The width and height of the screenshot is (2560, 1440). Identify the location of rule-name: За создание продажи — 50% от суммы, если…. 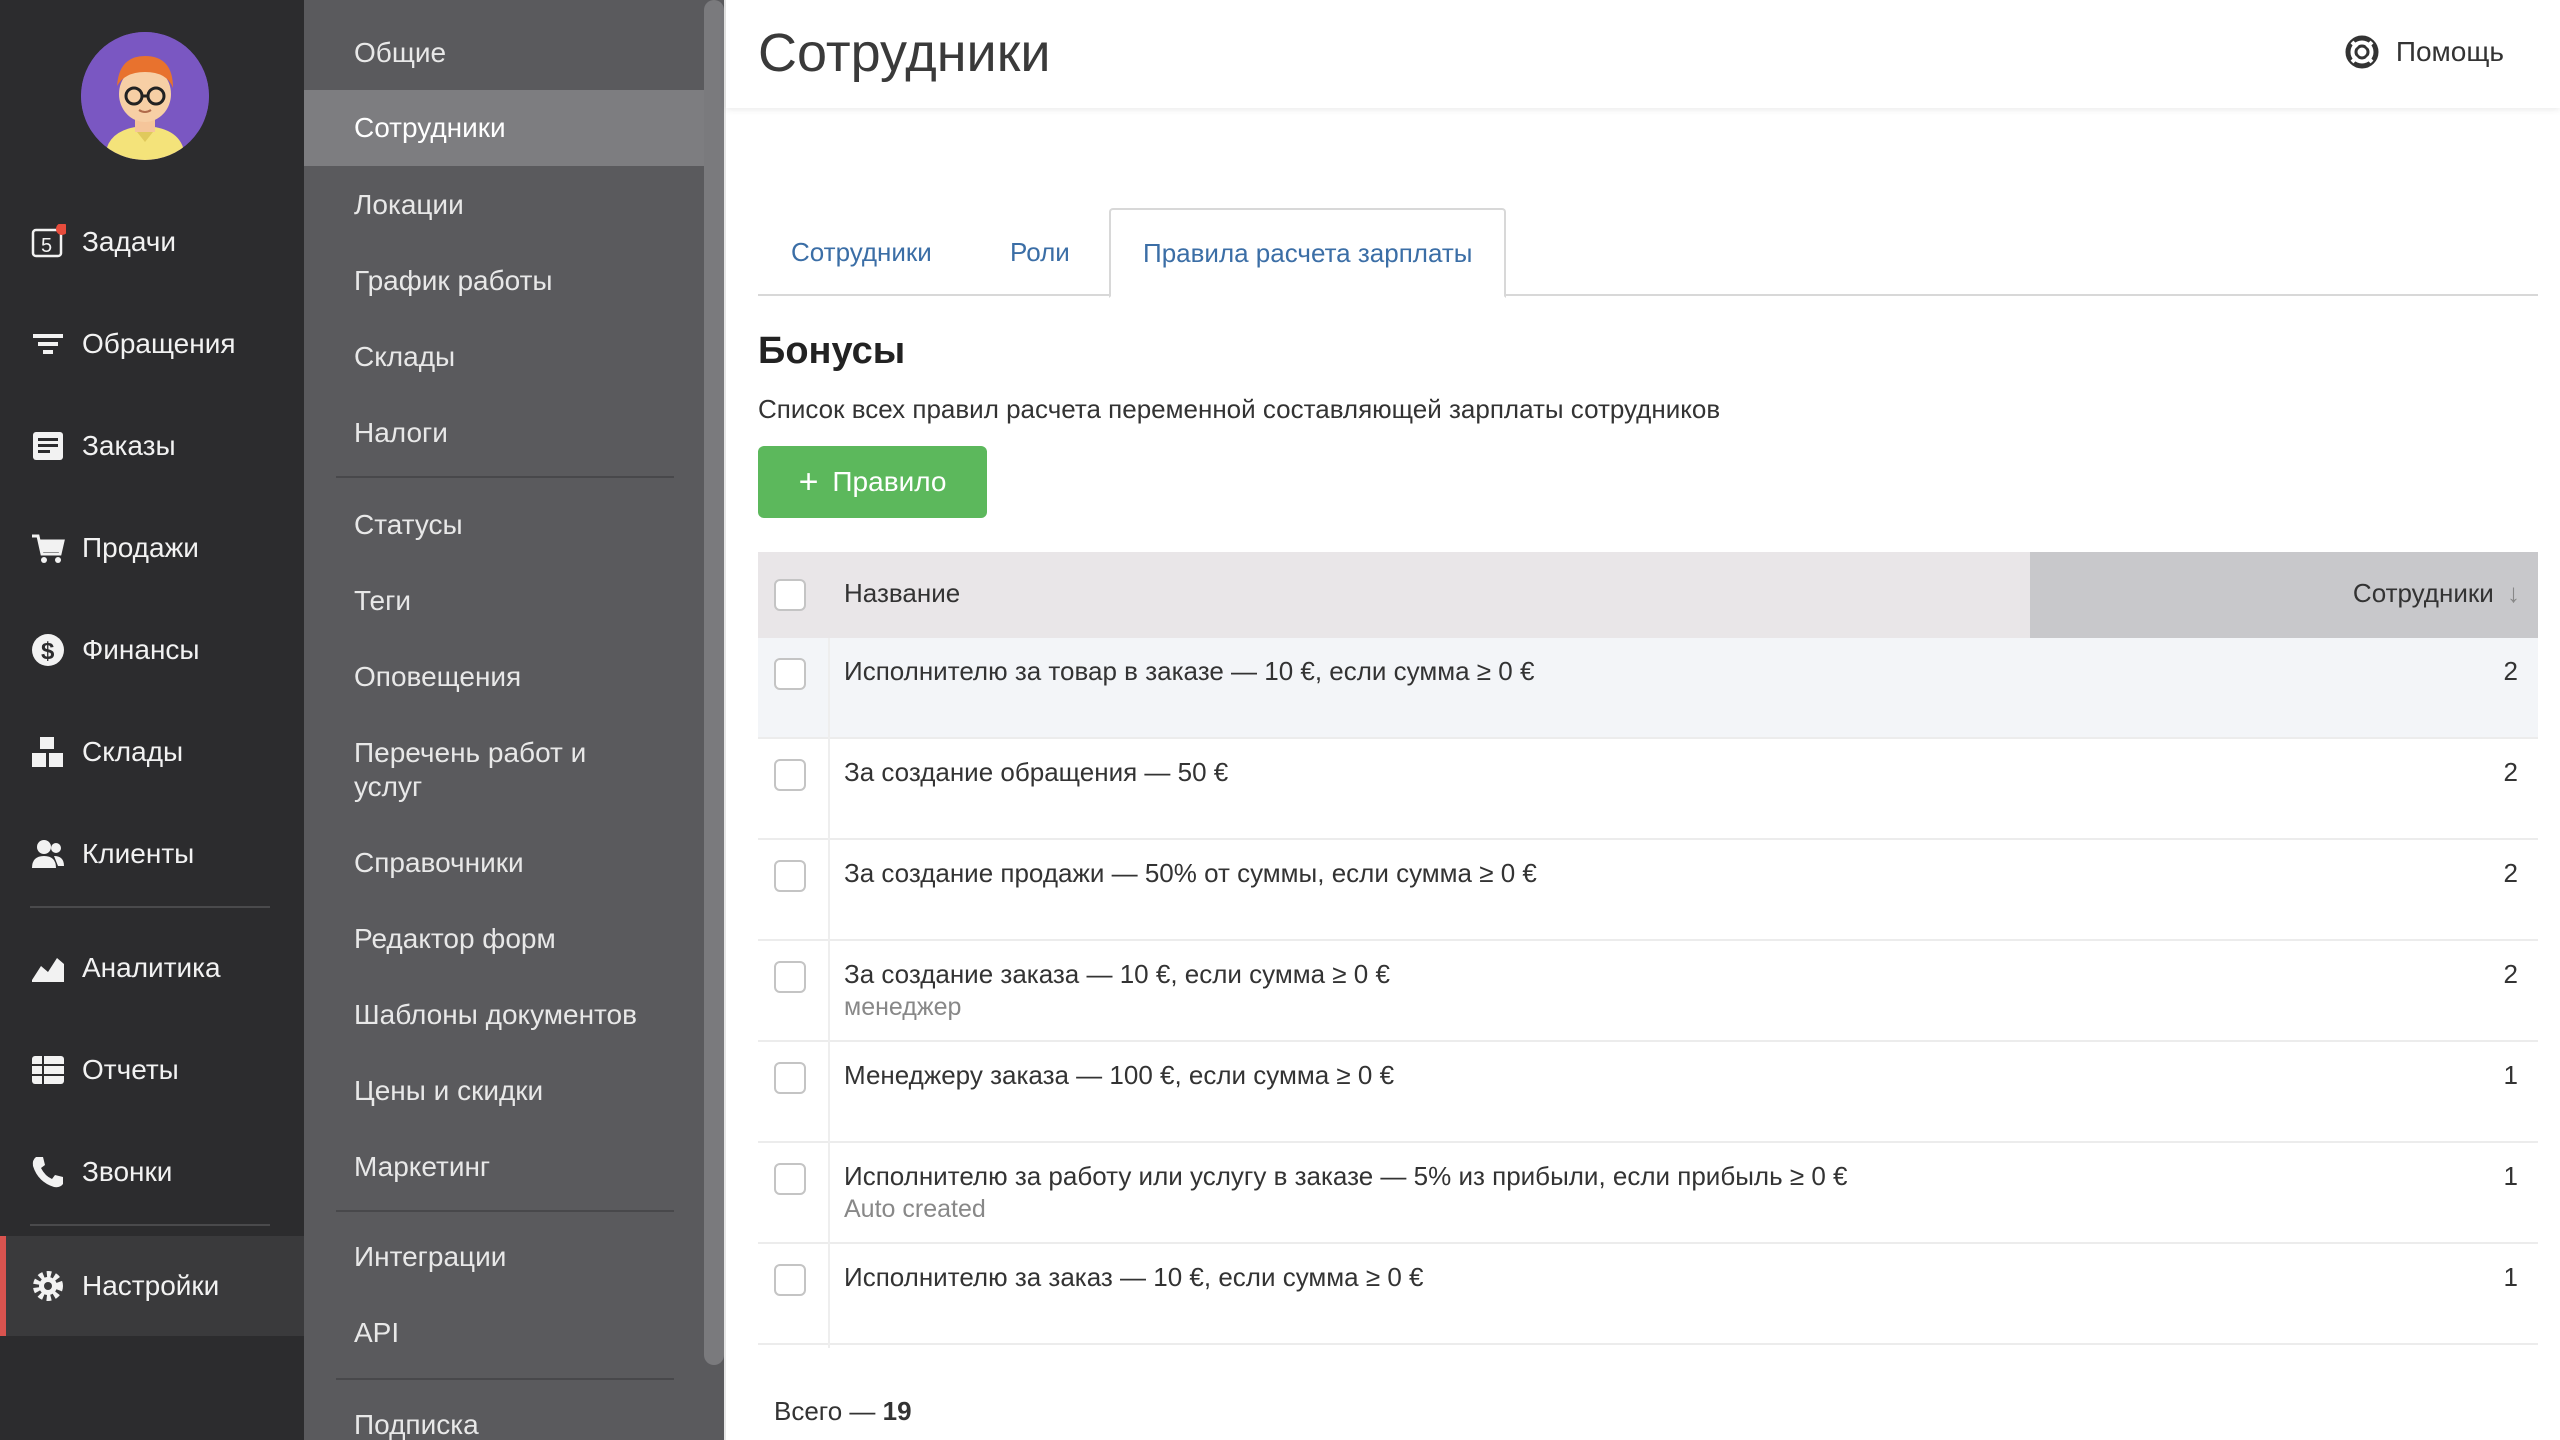
(1190, 873).